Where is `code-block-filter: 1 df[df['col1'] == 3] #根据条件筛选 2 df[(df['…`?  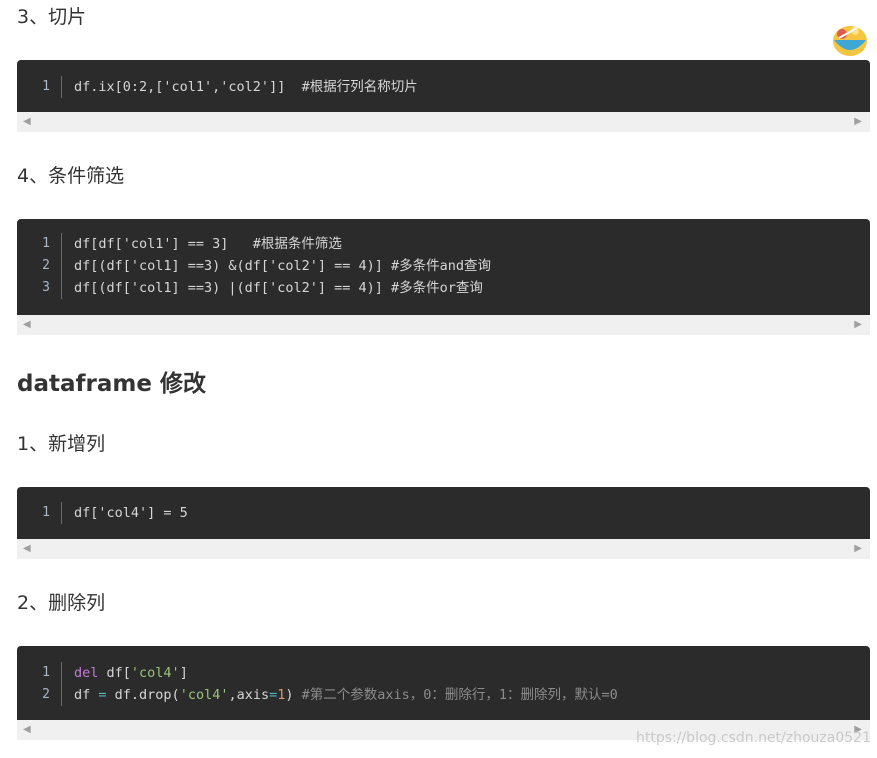 code-block-filter: 1 df[df['col1'] == 3] #根据条件筛选 2 df[(df['… is located at coordinates (443, 267).